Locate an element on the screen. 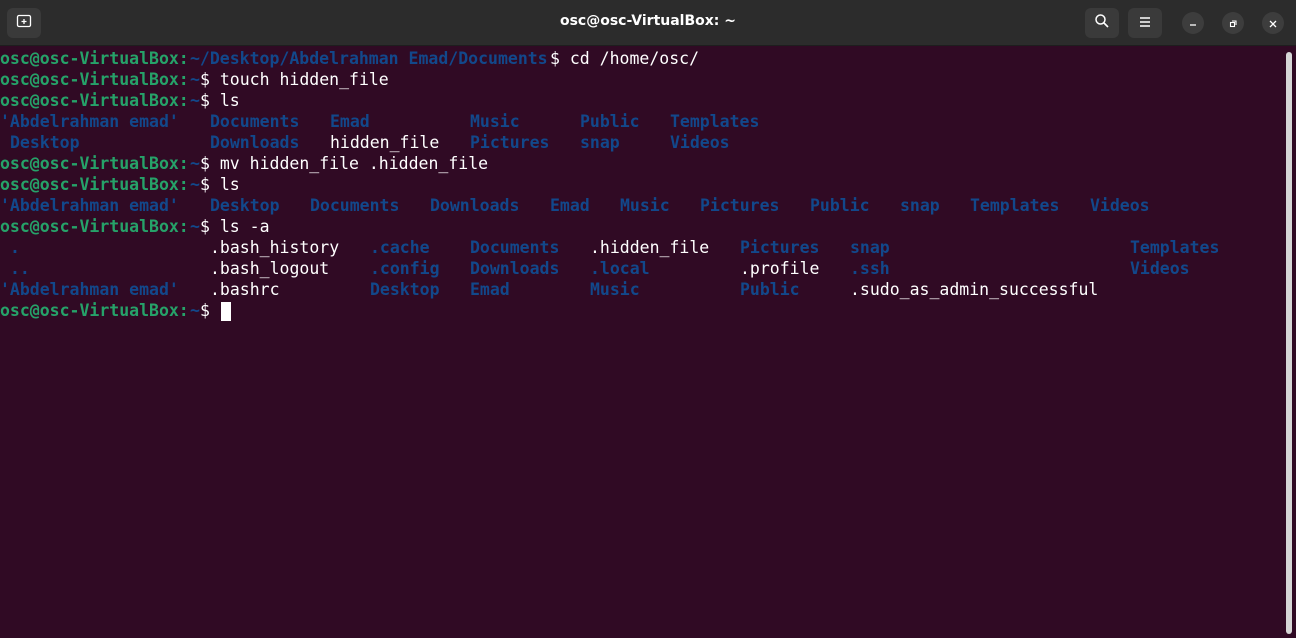 The image size is (1296, 638). file-entry: .bash_history is located at coordinates (275, 247).